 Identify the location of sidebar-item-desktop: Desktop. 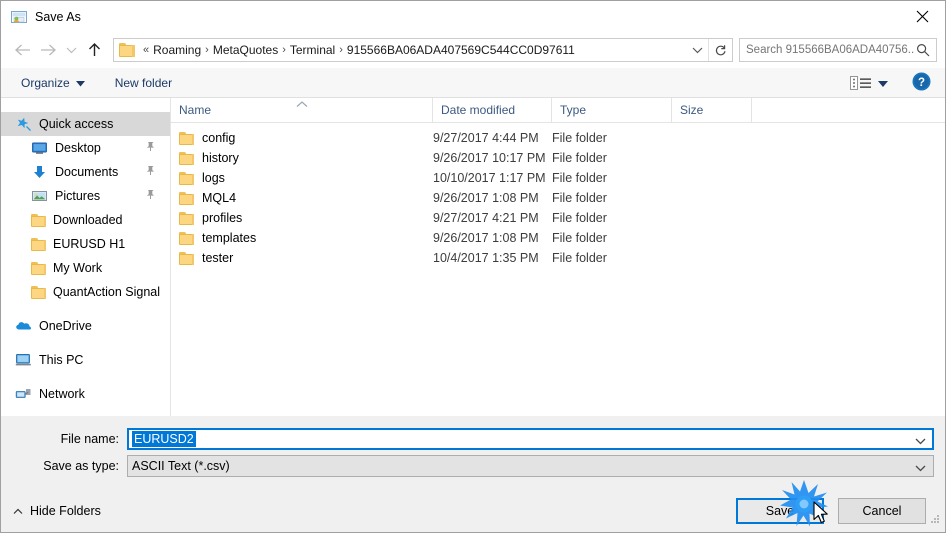
(85, 148).